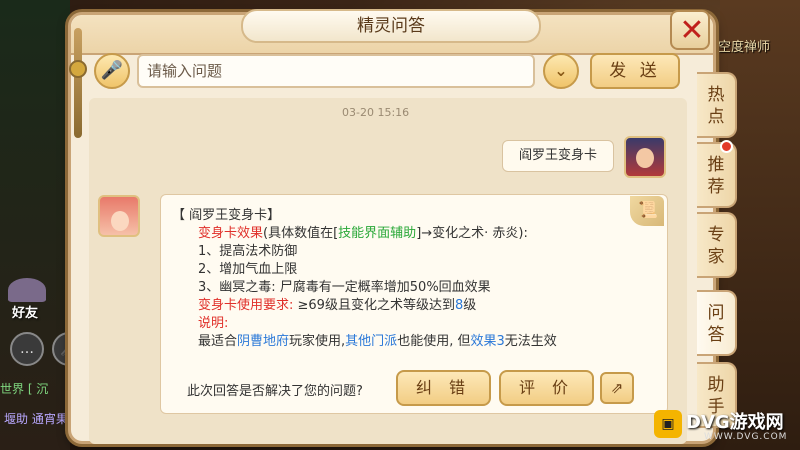 This screenshot has width=800, height=450. What do you see at coordinates (317, 341) in the screenshot?
I see `note-b: 玩家使用,` at bounding box center [317, 341].